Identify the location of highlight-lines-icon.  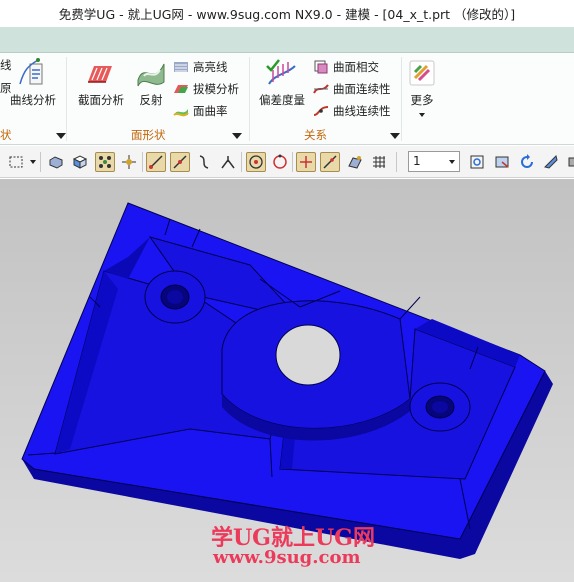
(181, 67).